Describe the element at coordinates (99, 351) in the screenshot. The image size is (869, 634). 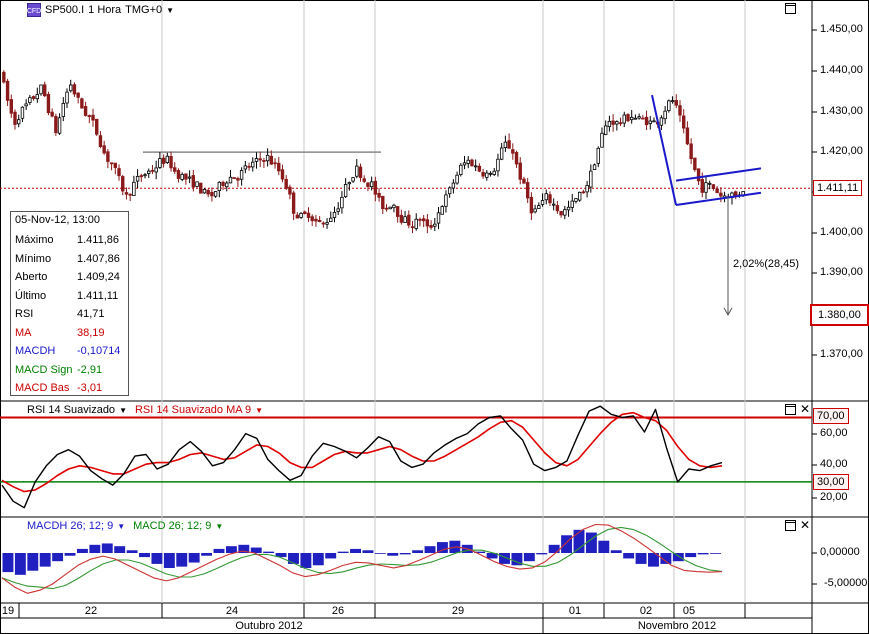
I see `info-value: -0,10714` at that location.